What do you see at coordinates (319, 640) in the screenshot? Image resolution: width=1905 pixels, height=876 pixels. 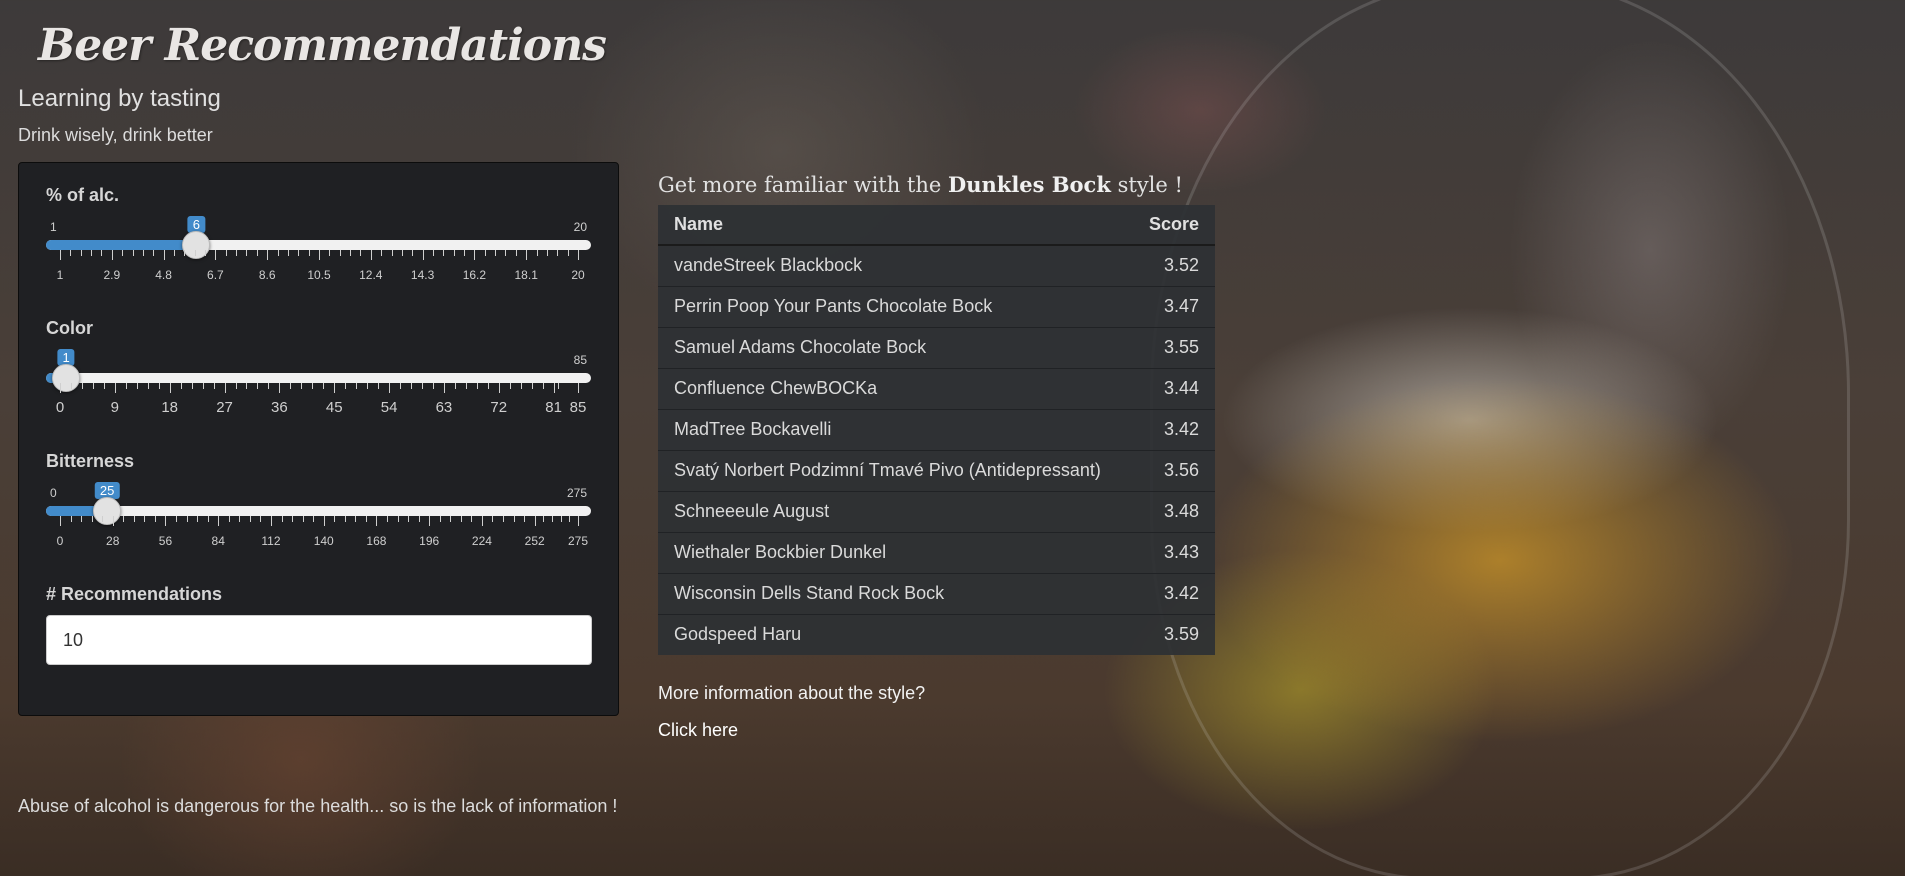 I see `recommendations-input` at bounding box center [319, 640].